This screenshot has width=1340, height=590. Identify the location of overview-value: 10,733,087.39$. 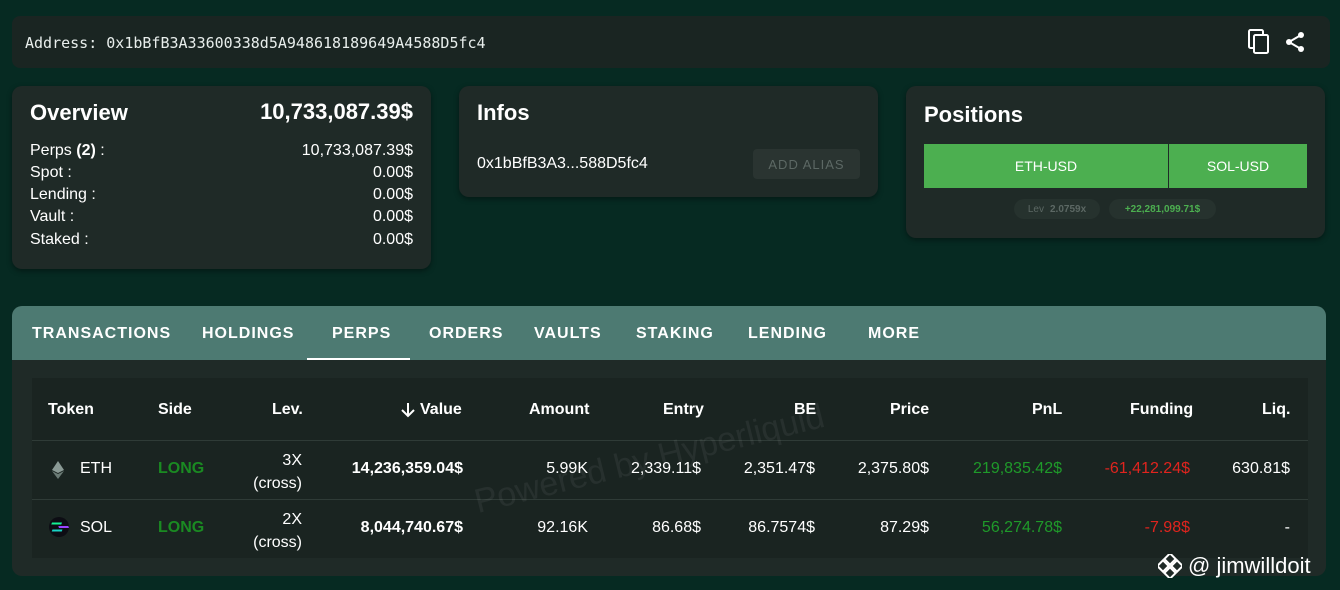
(357, 150).